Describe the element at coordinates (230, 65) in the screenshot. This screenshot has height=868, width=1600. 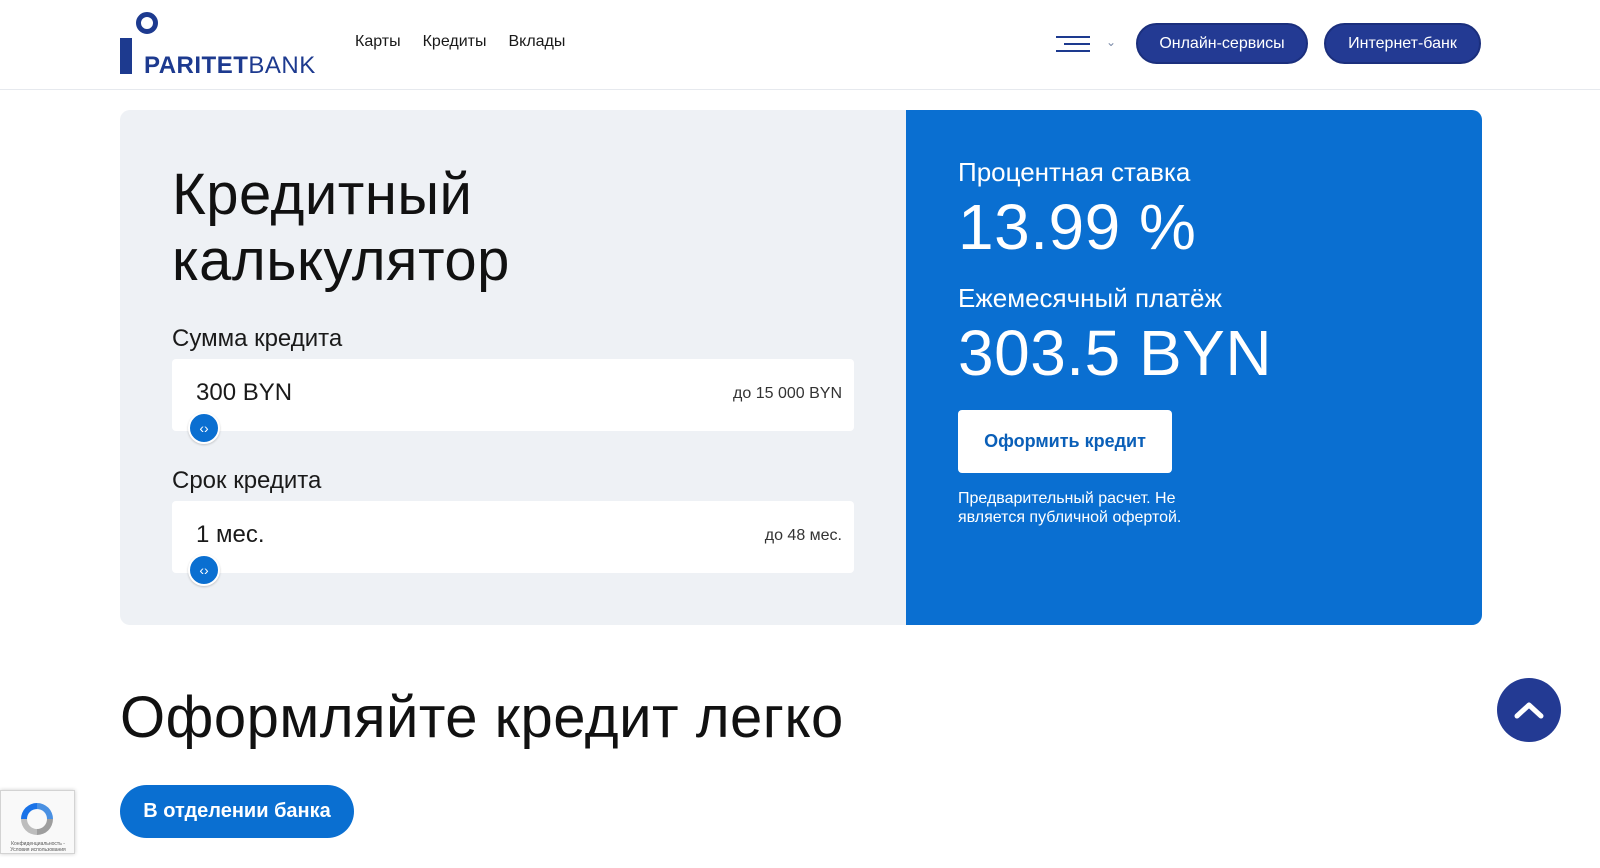
I see `logo-wordmark: PARITETBANK` at that location.